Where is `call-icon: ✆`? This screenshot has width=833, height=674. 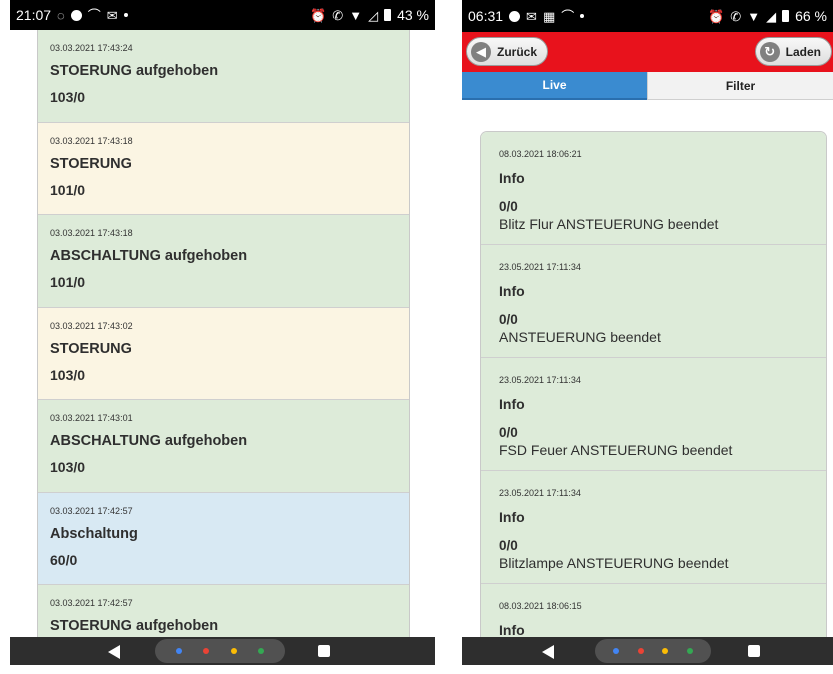 call-icon: ✆ is located at coordinates (736, 16).